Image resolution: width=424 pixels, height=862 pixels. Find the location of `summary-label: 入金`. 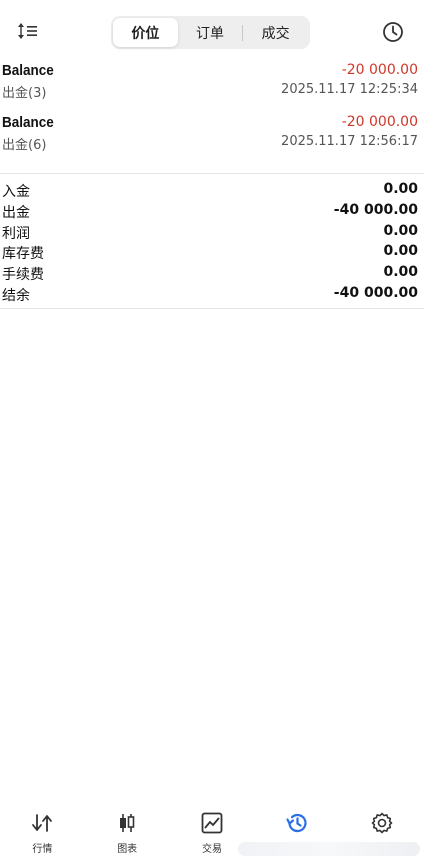

summary-label: 入金 is located at coordinates (16, 192).